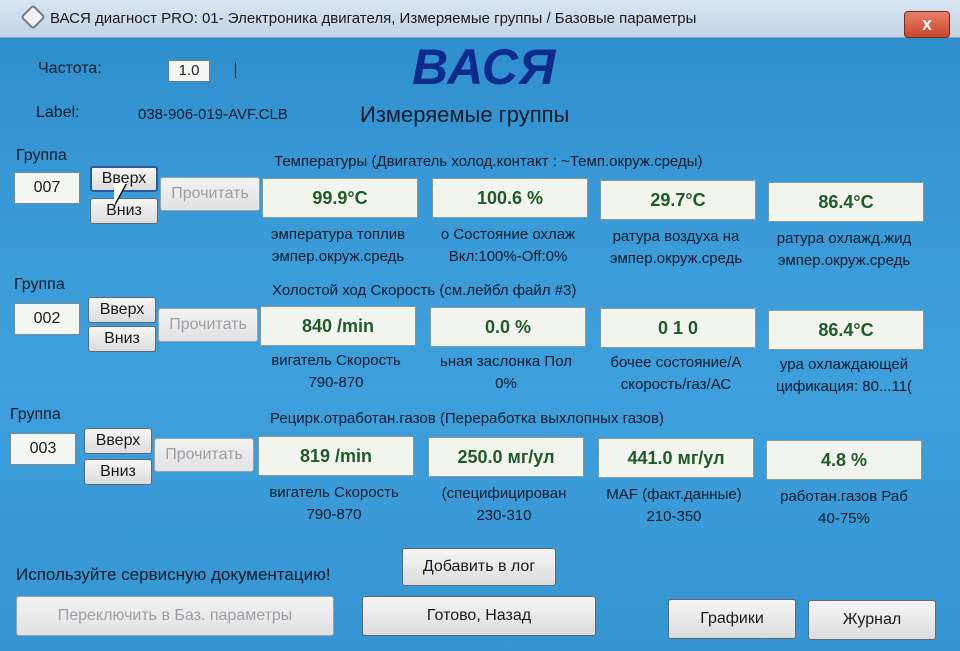 This screenshot has height=651, width=960. What do you see at coordinates (676, 362) in the screenshot?
I see `group-2-field-3-desc: бочее состояние/А` at bounding box center [676, 362].